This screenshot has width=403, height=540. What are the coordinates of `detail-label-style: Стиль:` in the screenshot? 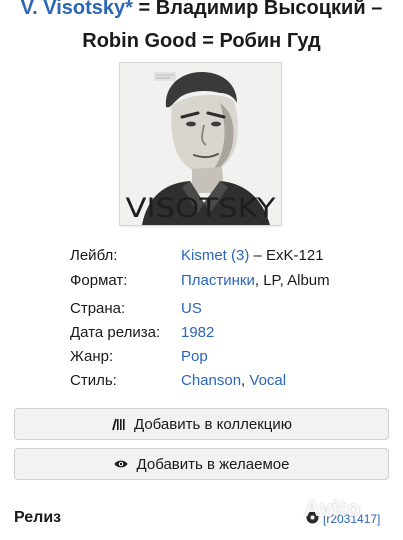 It's located at (93, 380).